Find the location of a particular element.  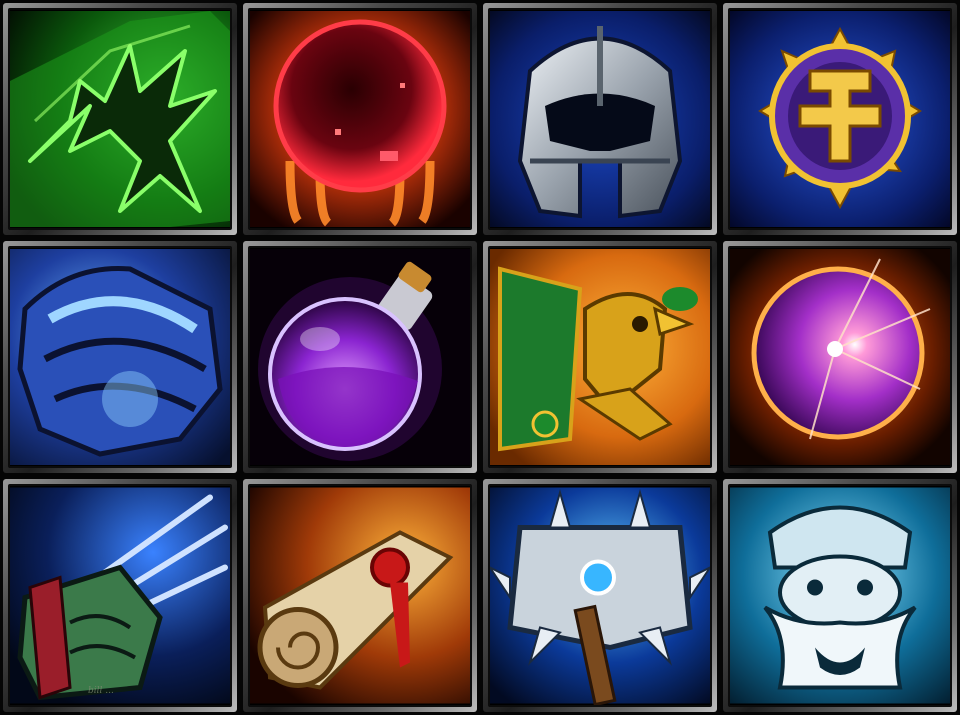

frost-spiked-mace-icon is located at coordinates (600, 596).